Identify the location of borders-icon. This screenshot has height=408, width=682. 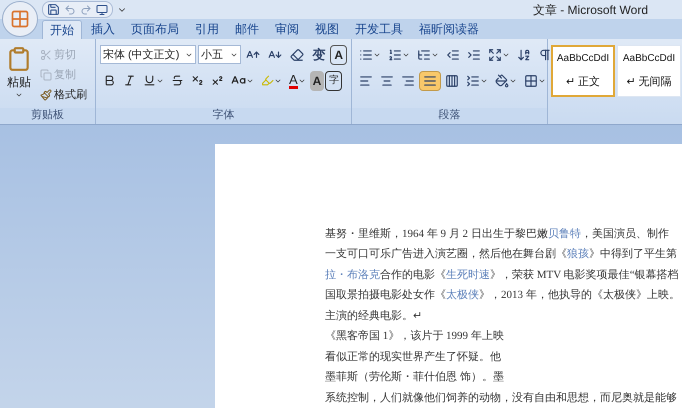
(531, 81).